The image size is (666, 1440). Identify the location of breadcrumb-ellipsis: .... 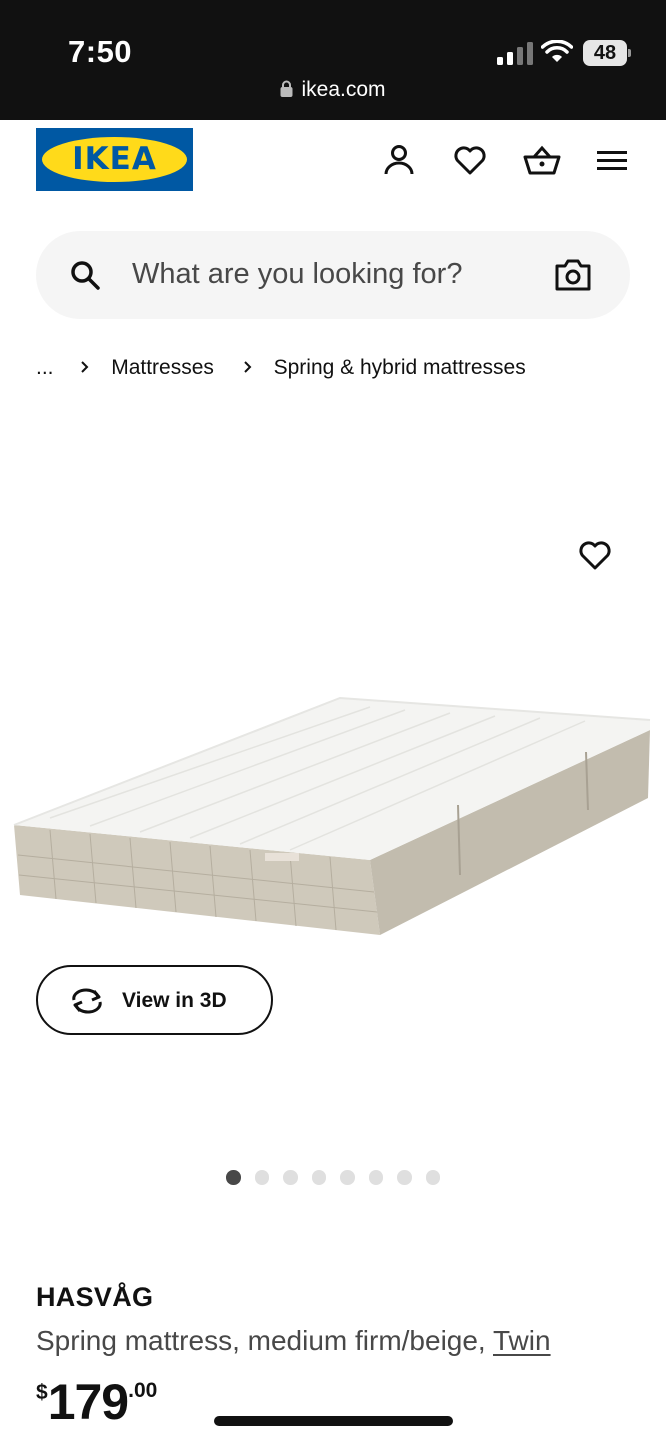
(45, 368).